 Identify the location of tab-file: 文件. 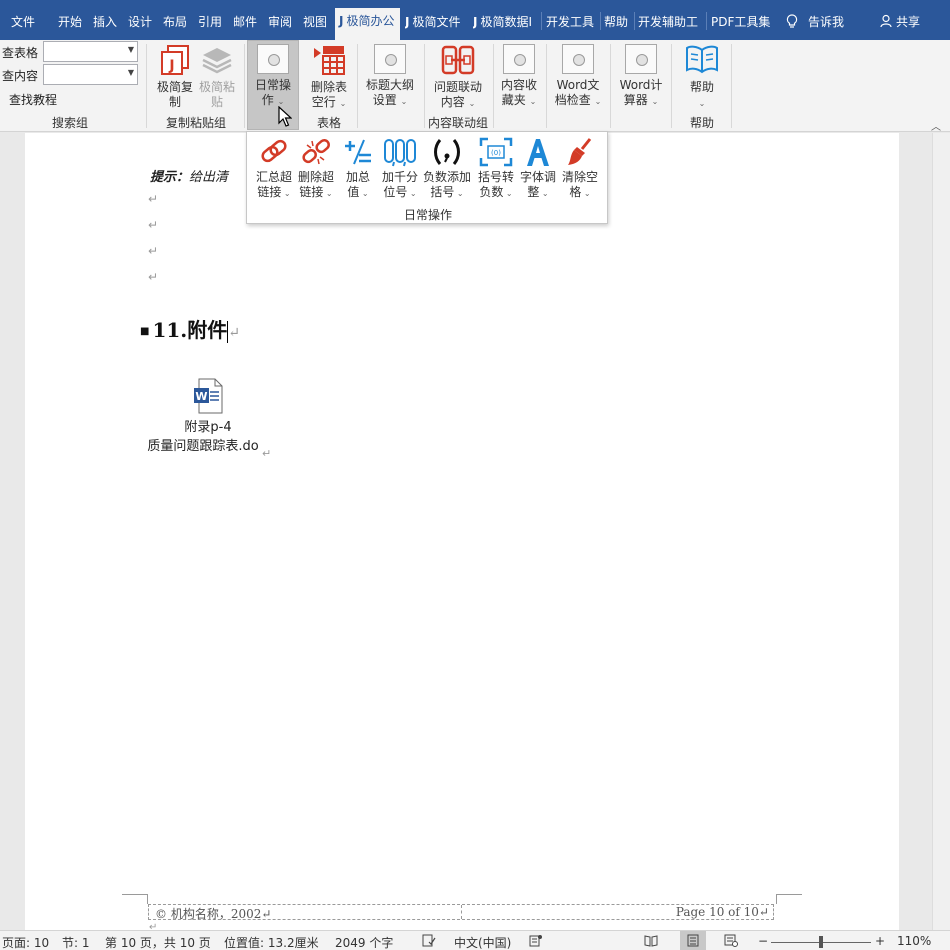
(23, 22).